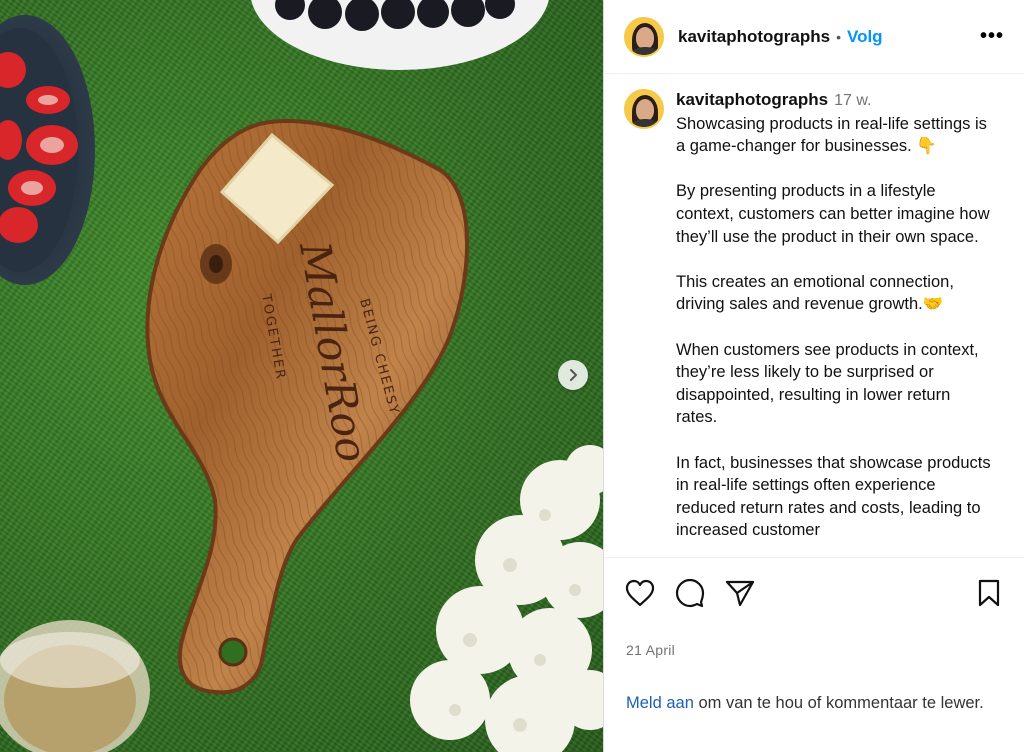 Image resolution: width=1024 pixels, height=752 pixels. Describe the element at coordinates (644, 36) in the screenshot. I see `avatar` at that location.